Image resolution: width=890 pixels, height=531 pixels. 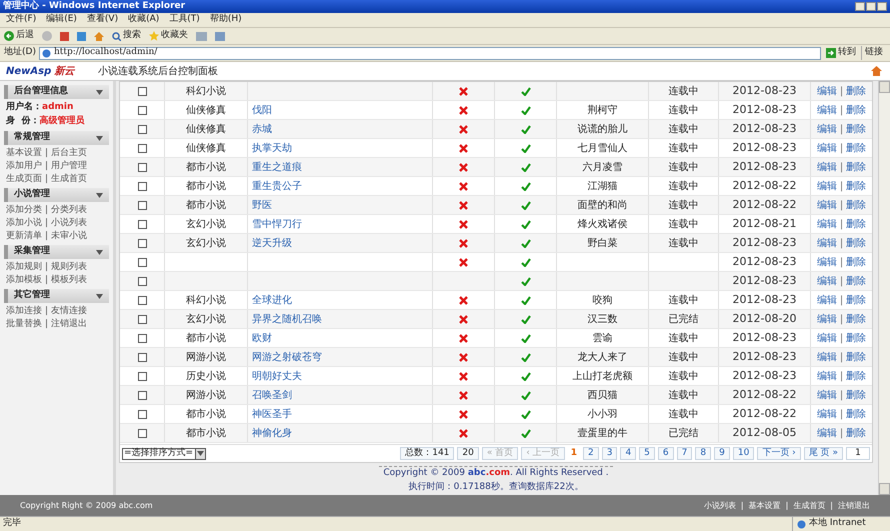 I want to click on novel-title-link: 伐阳, so click(x=262, y=110).